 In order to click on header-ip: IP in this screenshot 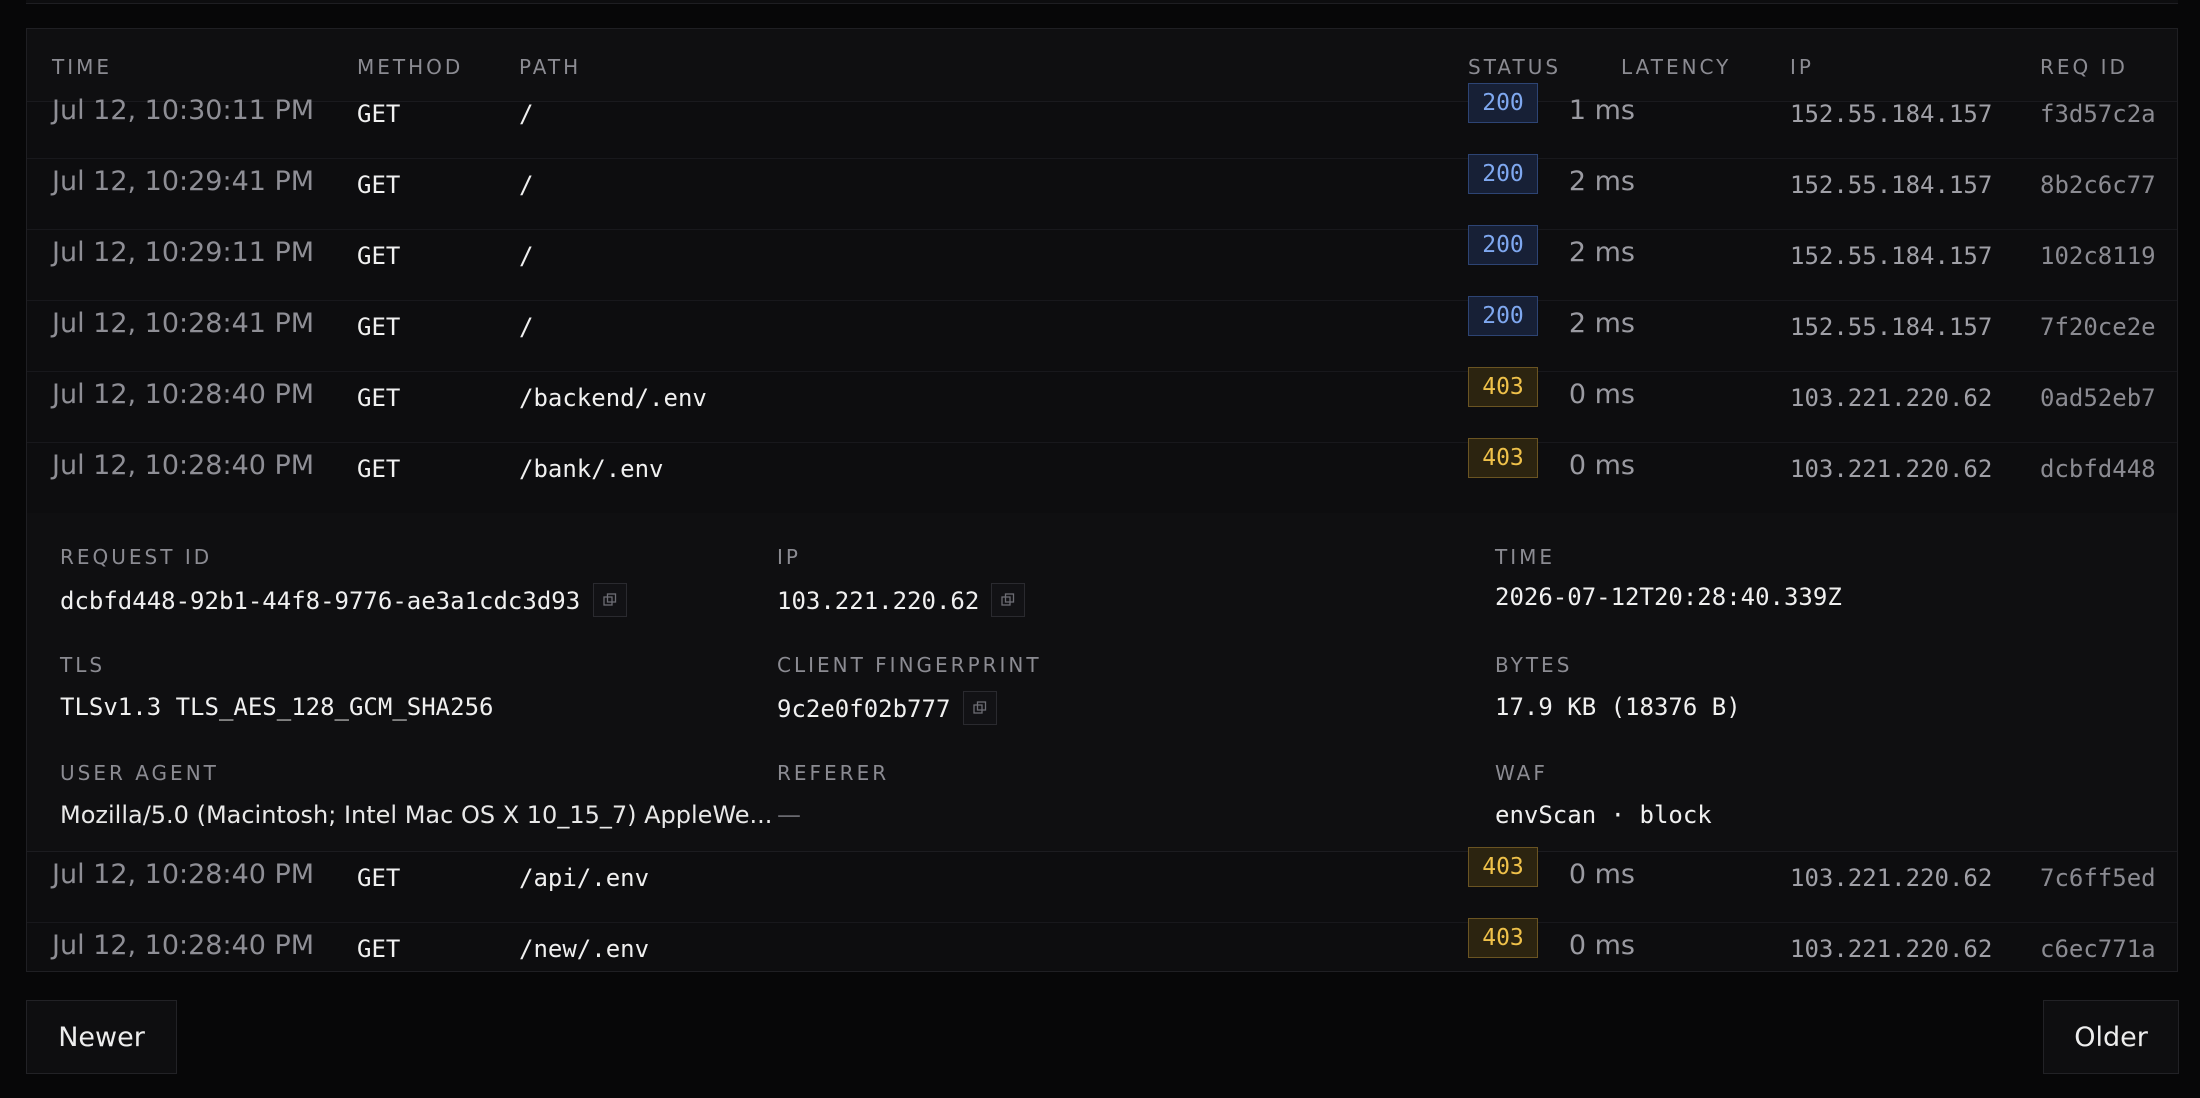, I will do `click(1802, 67)`.